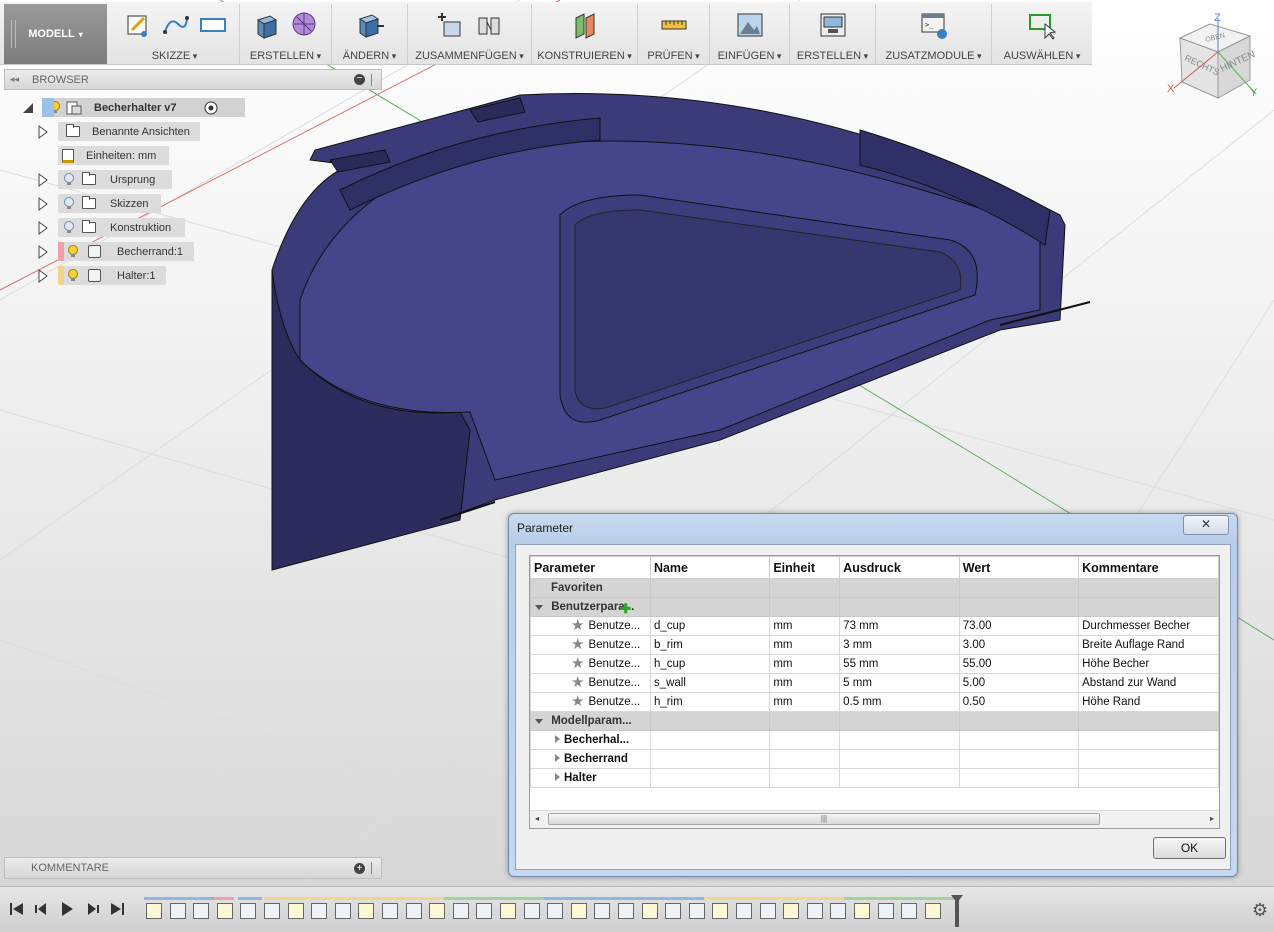  I want to click on timeline-marker, so click(957, 911).